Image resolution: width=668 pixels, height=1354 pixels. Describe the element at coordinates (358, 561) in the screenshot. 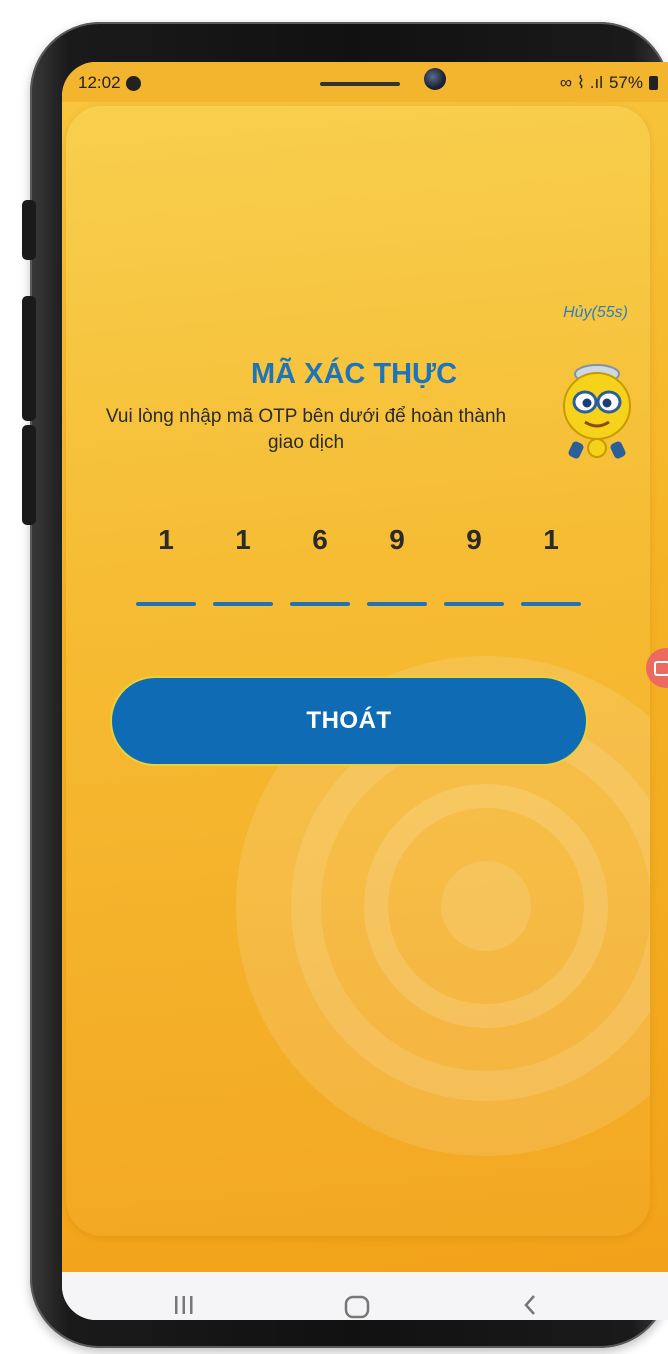

I see `otp-input-group: 1 1 6 9 9 1` at that location.